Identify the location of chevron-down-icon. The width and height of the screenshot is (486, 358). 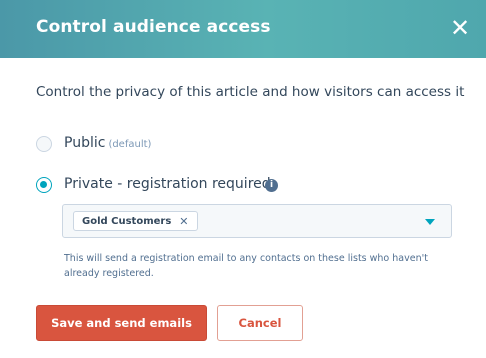
(430, 222).